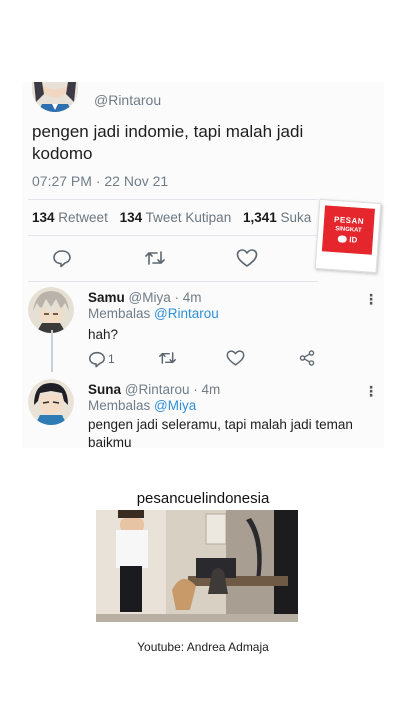 The height and width of the screenshot is (720, 406). What do you see at coordinates (127, 100) in the screenshot?
I see `main-tweet-handle: @Rintarou` at bounding box center [127, 100].